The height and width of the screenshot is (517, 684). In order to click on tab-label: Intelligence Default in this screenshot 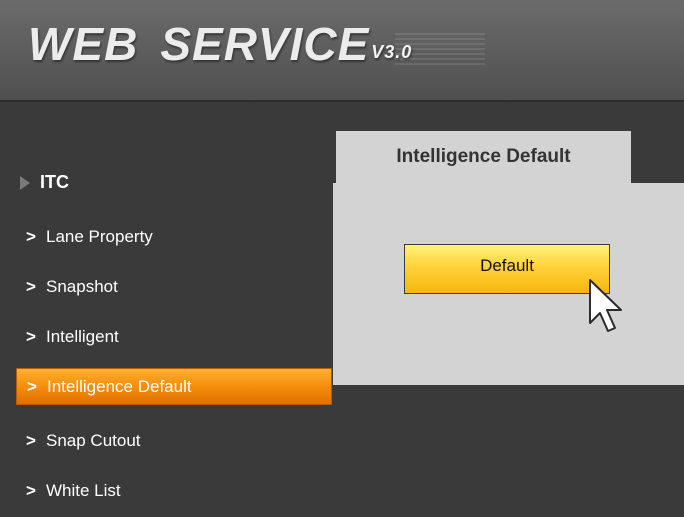, I will do `click(483, 156)`.